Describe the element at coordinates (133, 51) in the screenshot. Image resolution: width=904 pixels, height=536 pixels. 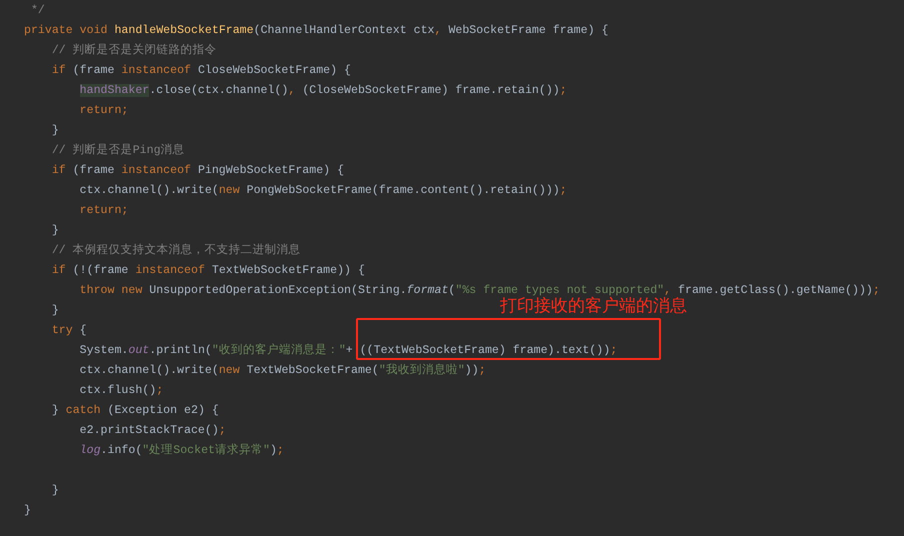
I see `code-line: // 判断是否是关闭链路的指令` at that location.